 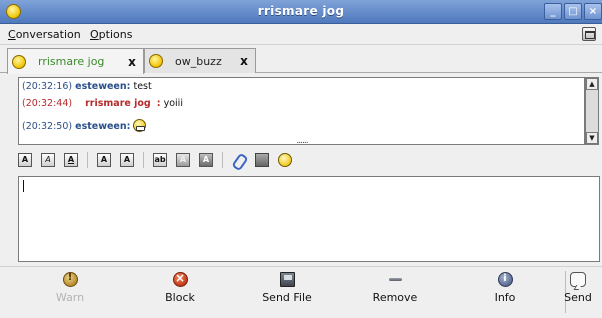 I want to click on info-label: Info, so click(x=505, y=297).